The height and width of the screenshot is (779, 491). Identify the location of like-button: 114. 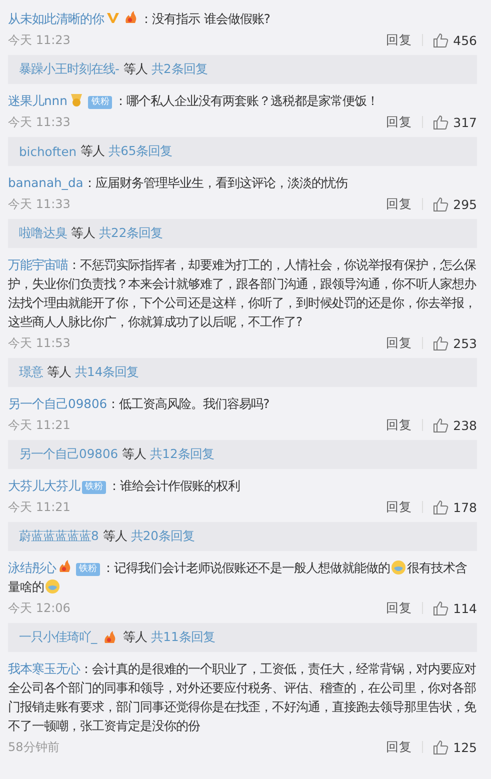
(455, 608).